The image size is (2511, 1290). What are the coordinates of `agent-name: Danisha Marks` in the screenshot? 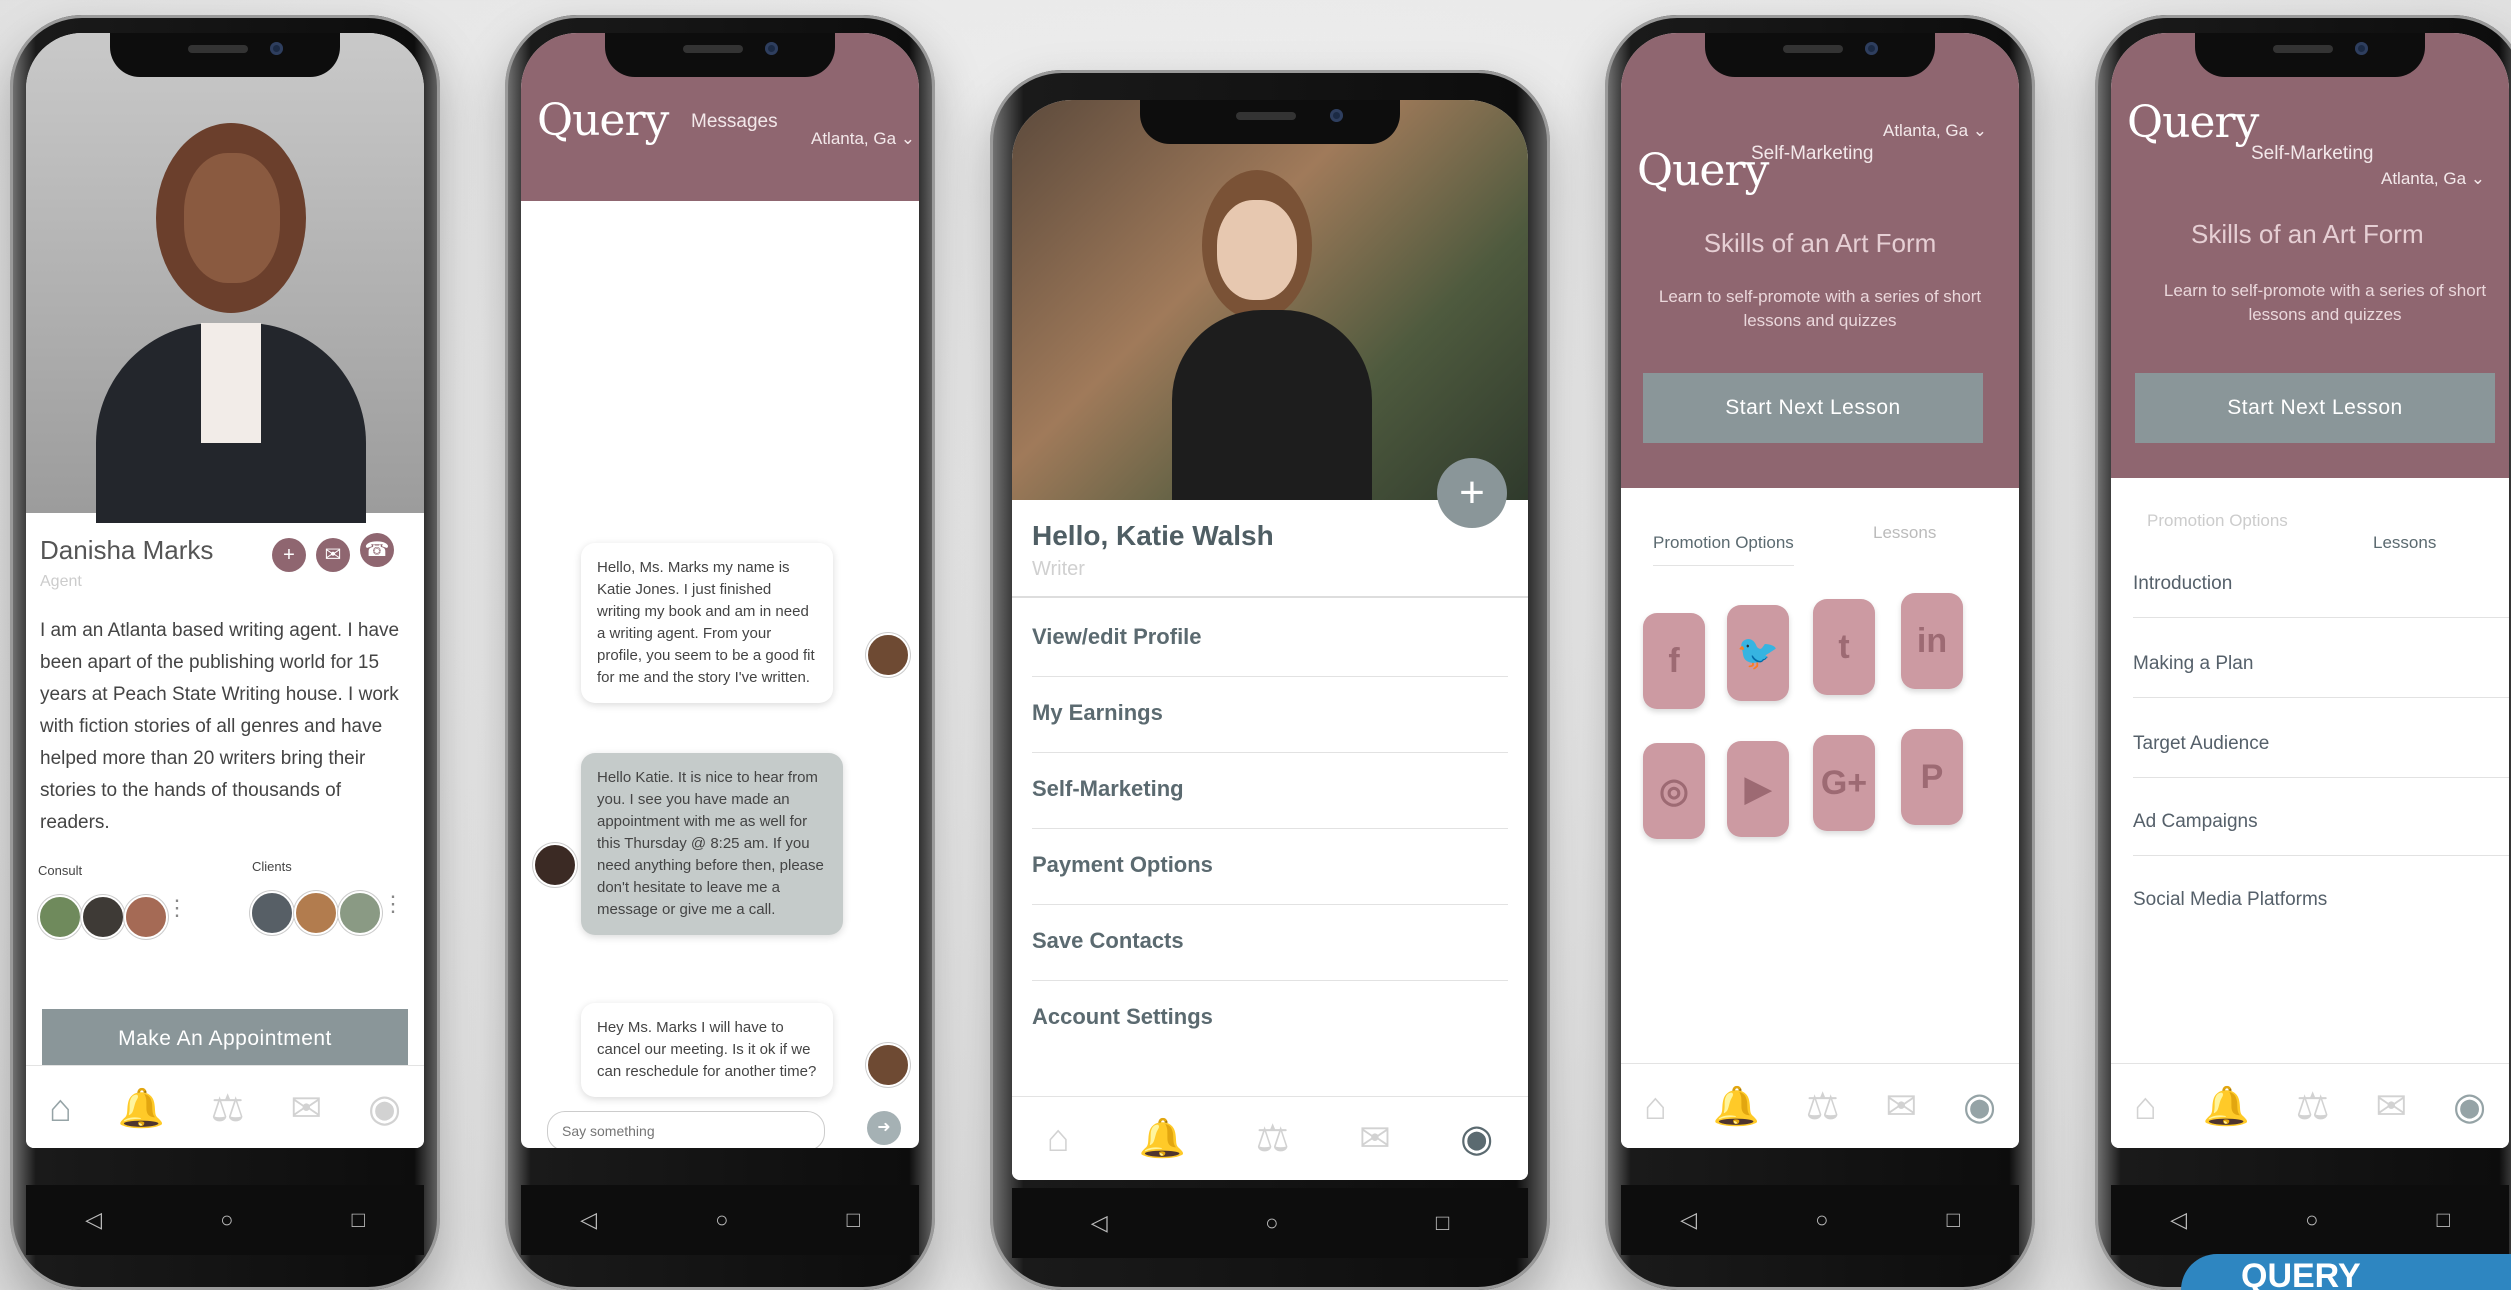 It's located at (127, 550).